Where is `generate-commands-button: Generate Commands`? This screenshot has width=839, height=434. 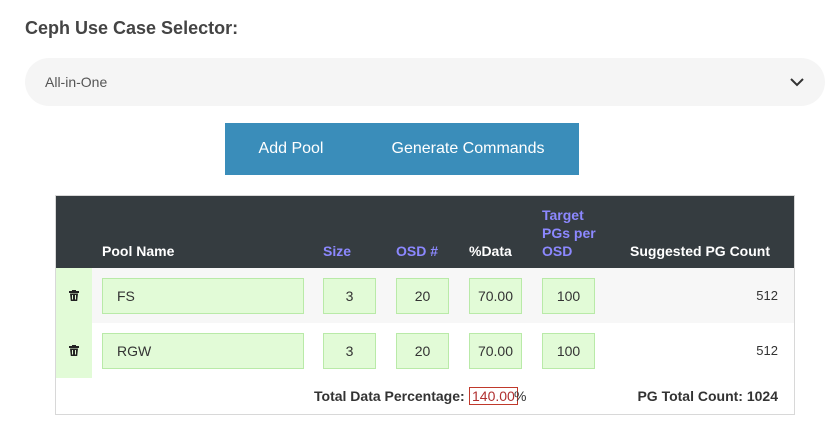 generate-commands-button: Generate Commands is located at coordinates (468, 149).